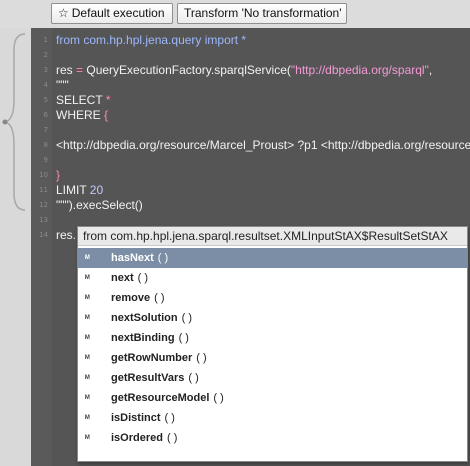  Describe the element at coordinates (187, 70) in the screenshot. I see `code-token: QueryExecutionFactory.sparqlService(` at that location.